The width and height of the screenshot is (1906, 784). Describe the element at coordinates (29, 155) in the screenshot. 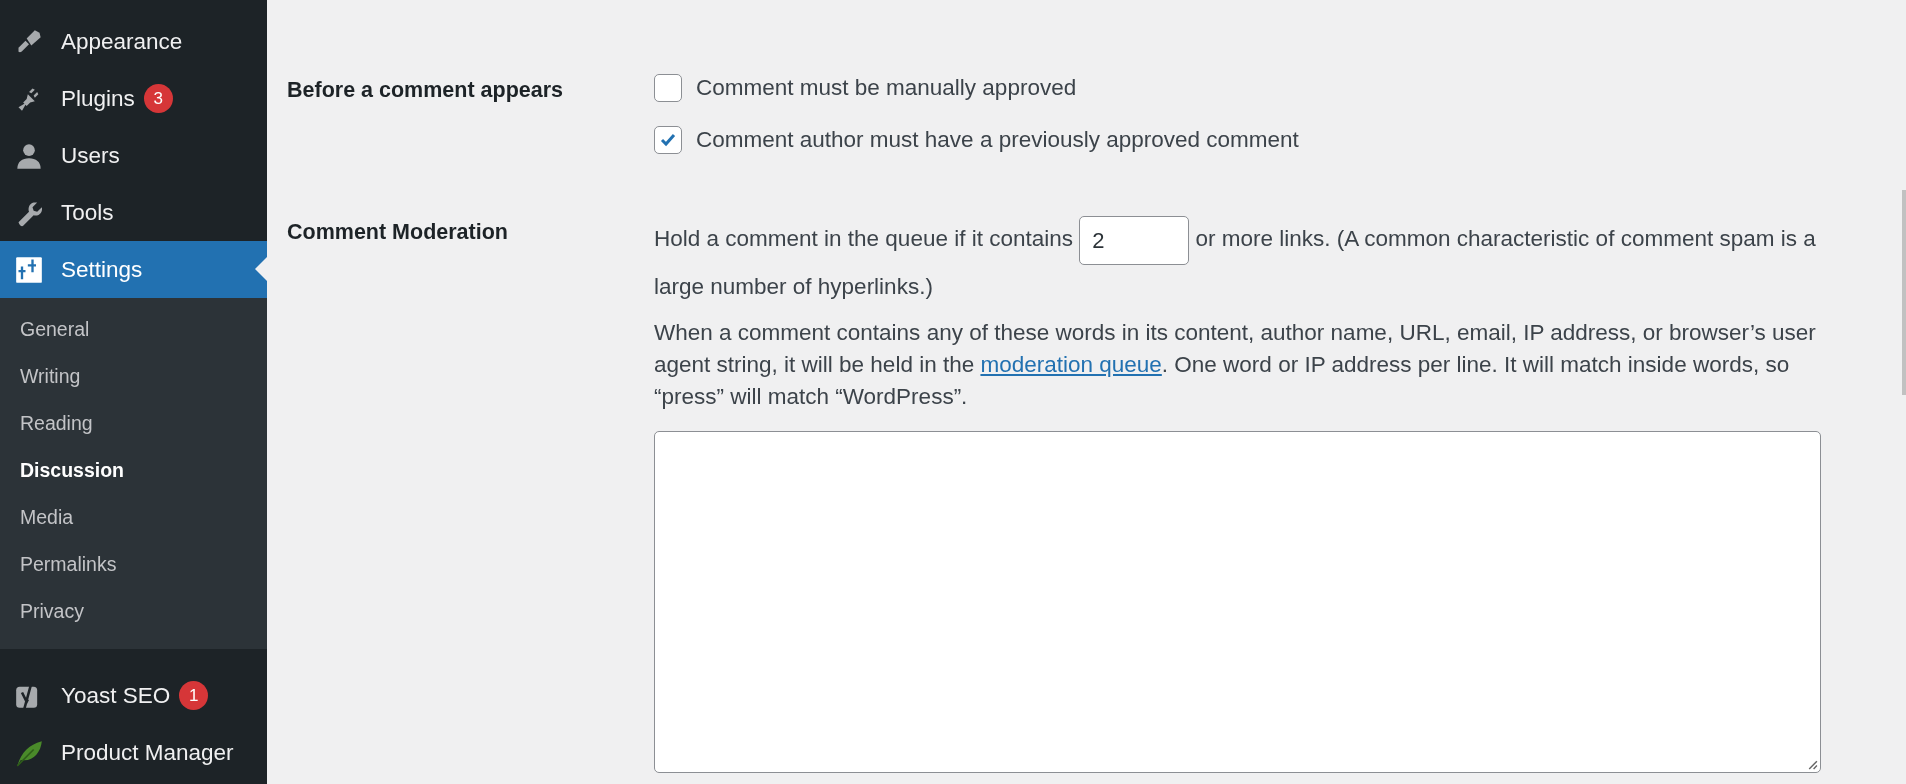

I see `user-icon` at that location.